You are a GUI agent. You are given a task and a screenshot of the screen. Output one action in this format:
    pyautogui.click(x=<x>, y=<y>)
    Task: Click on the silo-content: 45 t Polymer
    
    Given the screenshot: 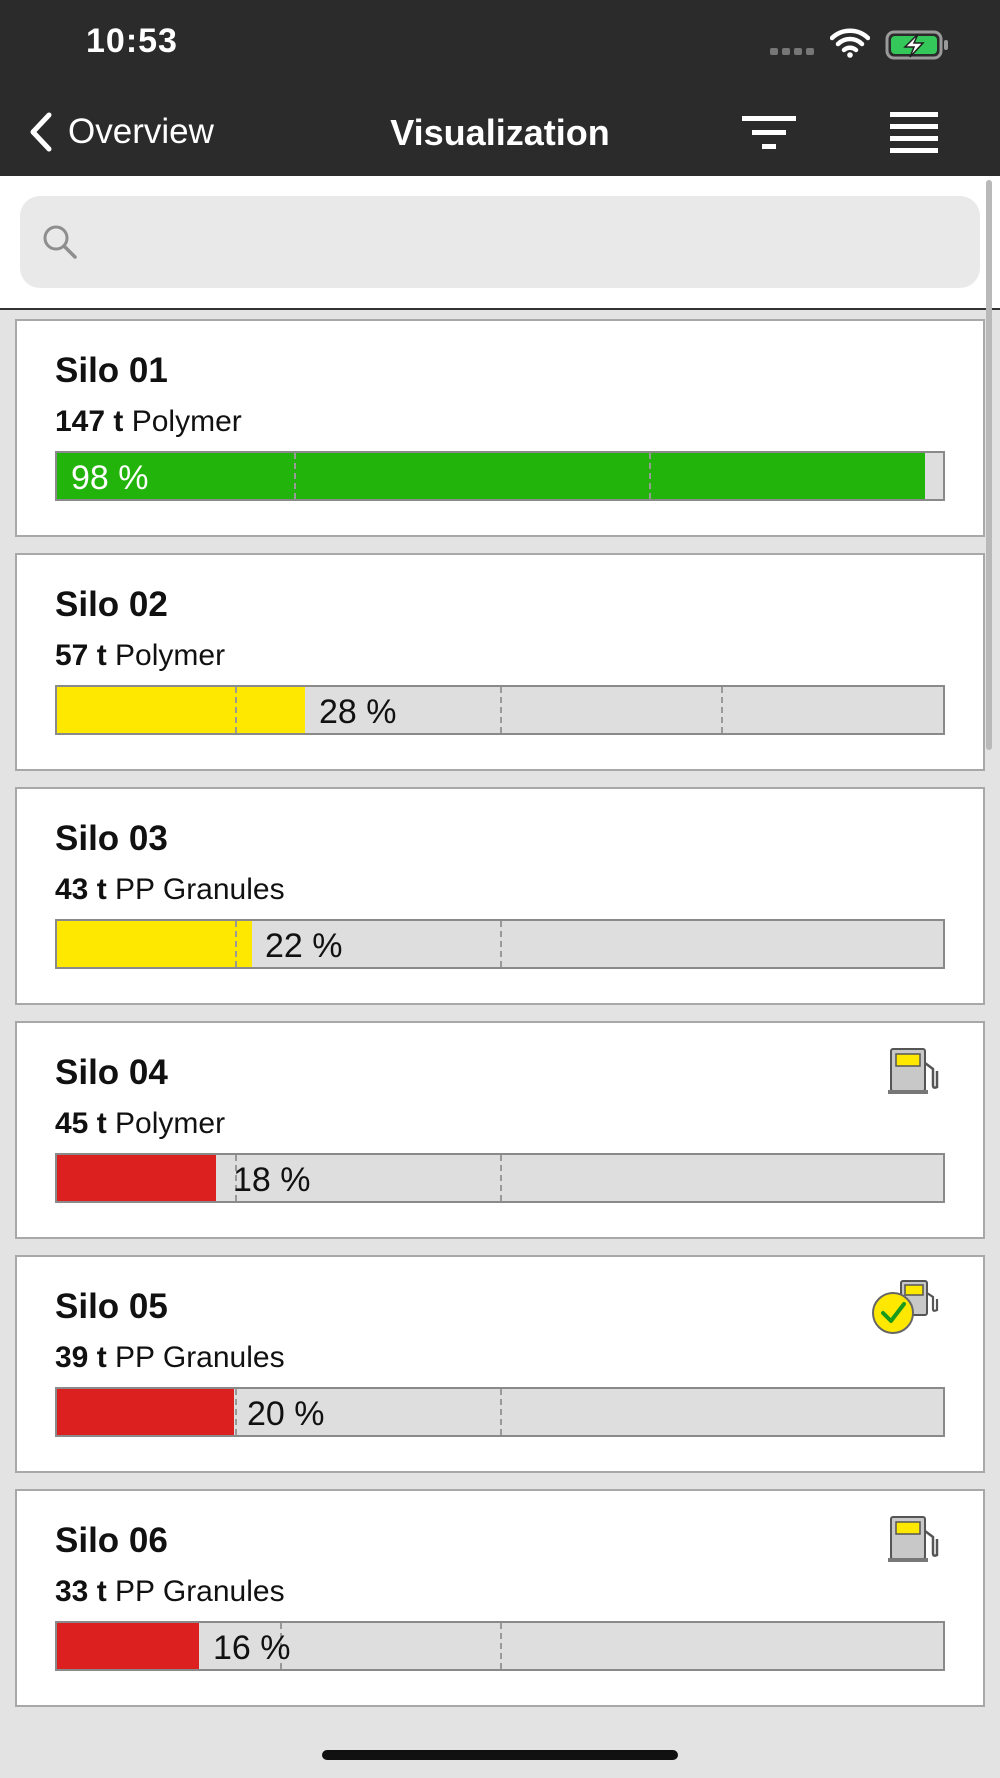 What is the action you would take?
    pyautogui.click(x=140, y=1124)
    